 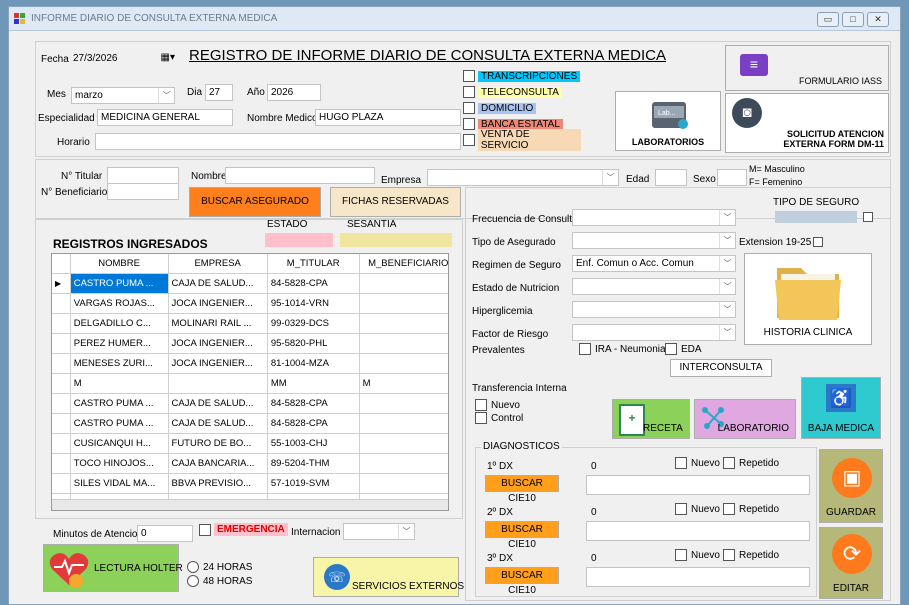 I want to click on solicitud-button: ◙ SOLICITUD ATENCION EXTERNA FORM DM-11, so click(x=807, y=123).